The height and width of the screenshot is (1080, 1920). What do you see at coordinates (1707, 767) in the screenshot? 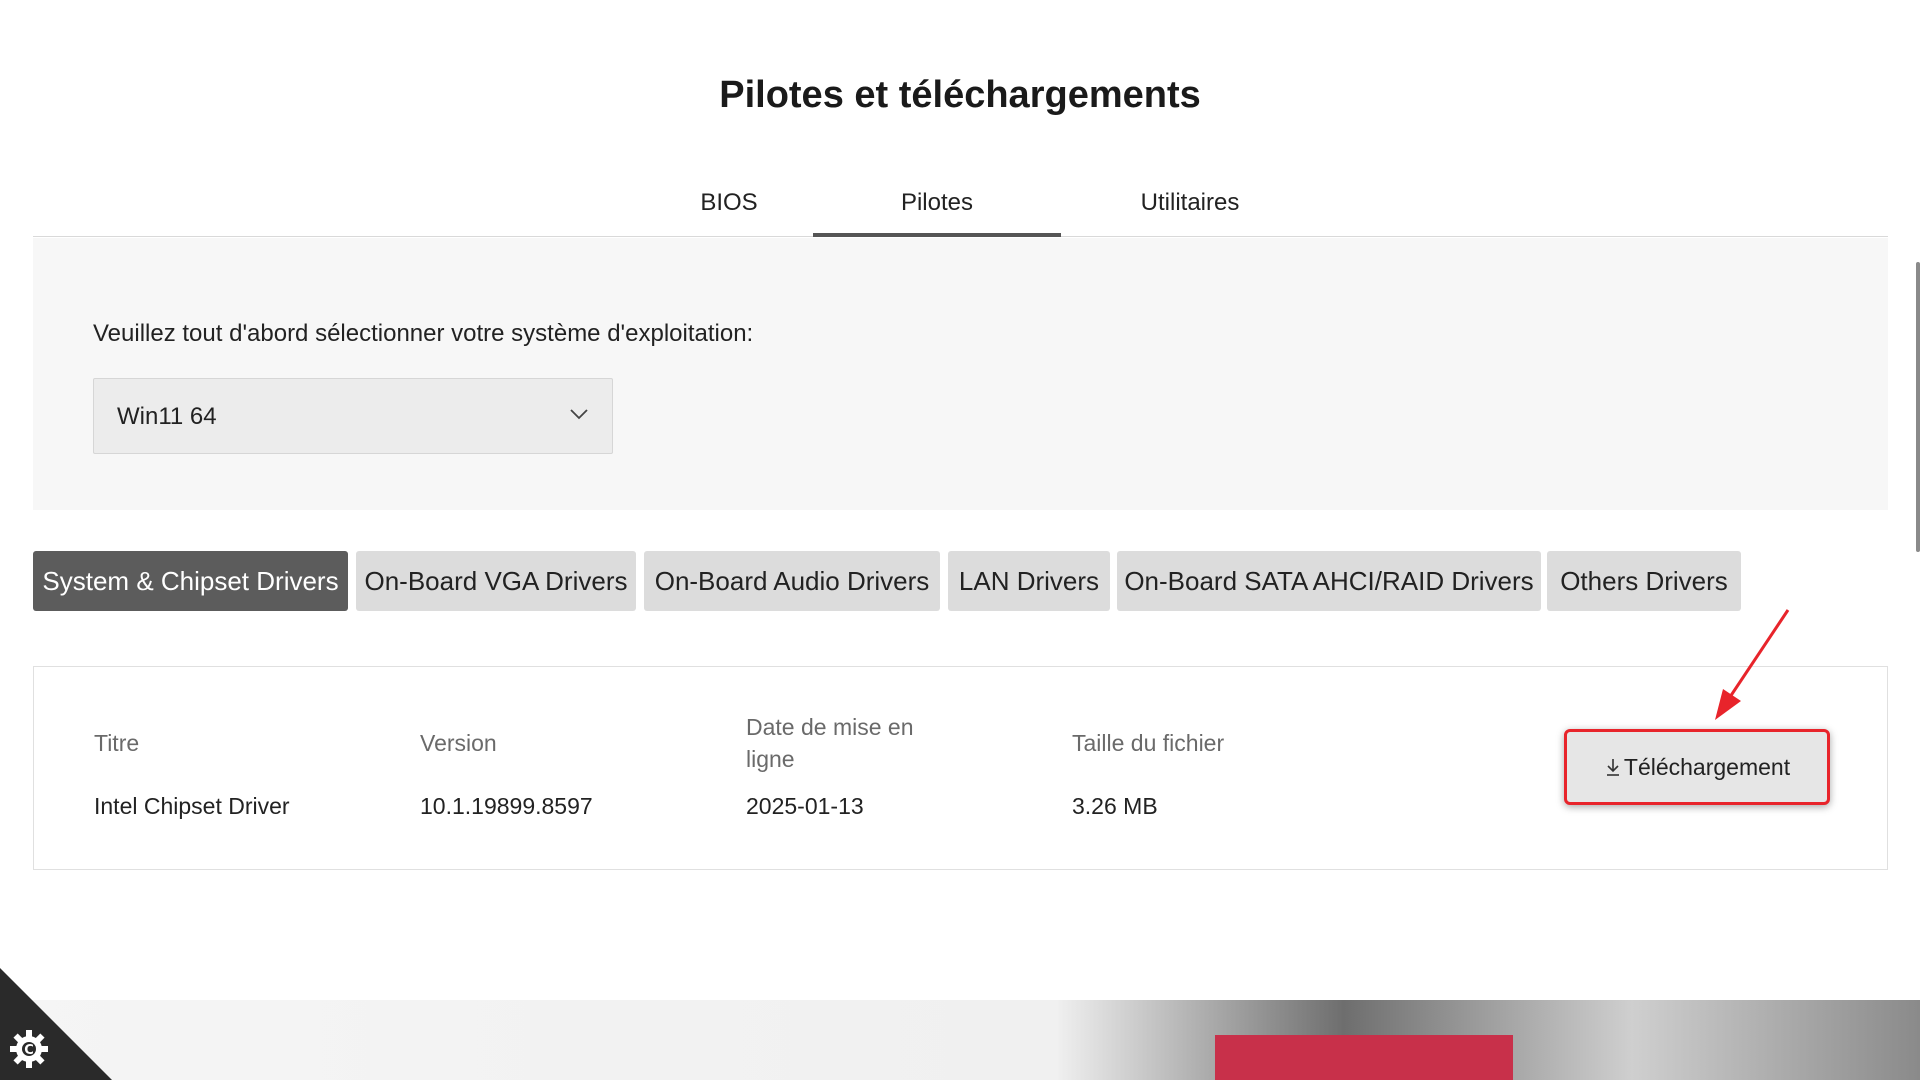
I see `download-label: Téléchargement` at bounding box center [1707, 767].